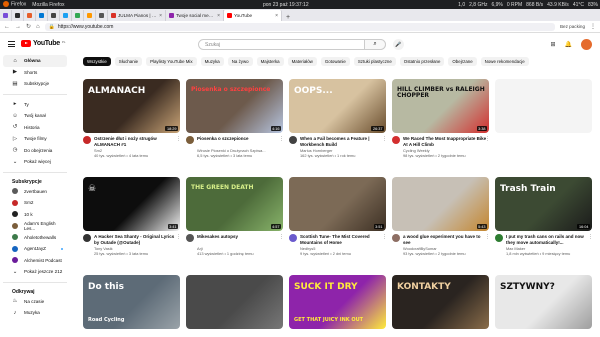 The width and height of the screenshot is (600, 337). What do you see at coordinates (270, 61) in the screenshot?
I see `filter-chip: Majsterka` at bounding box center [270, 61].